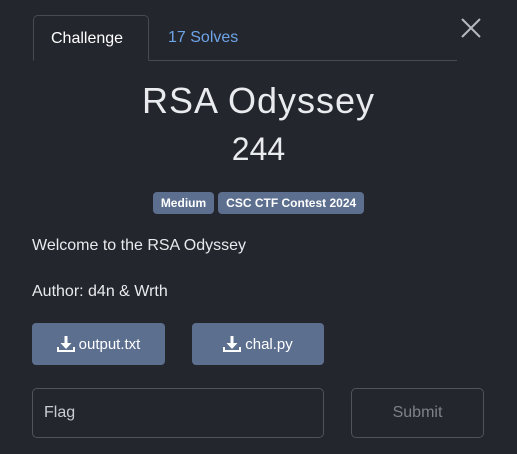  What do you see at coordinates (183, 203) in the screenshot?
I see `tag-badge: Medium` at bounding box center [183, 203].